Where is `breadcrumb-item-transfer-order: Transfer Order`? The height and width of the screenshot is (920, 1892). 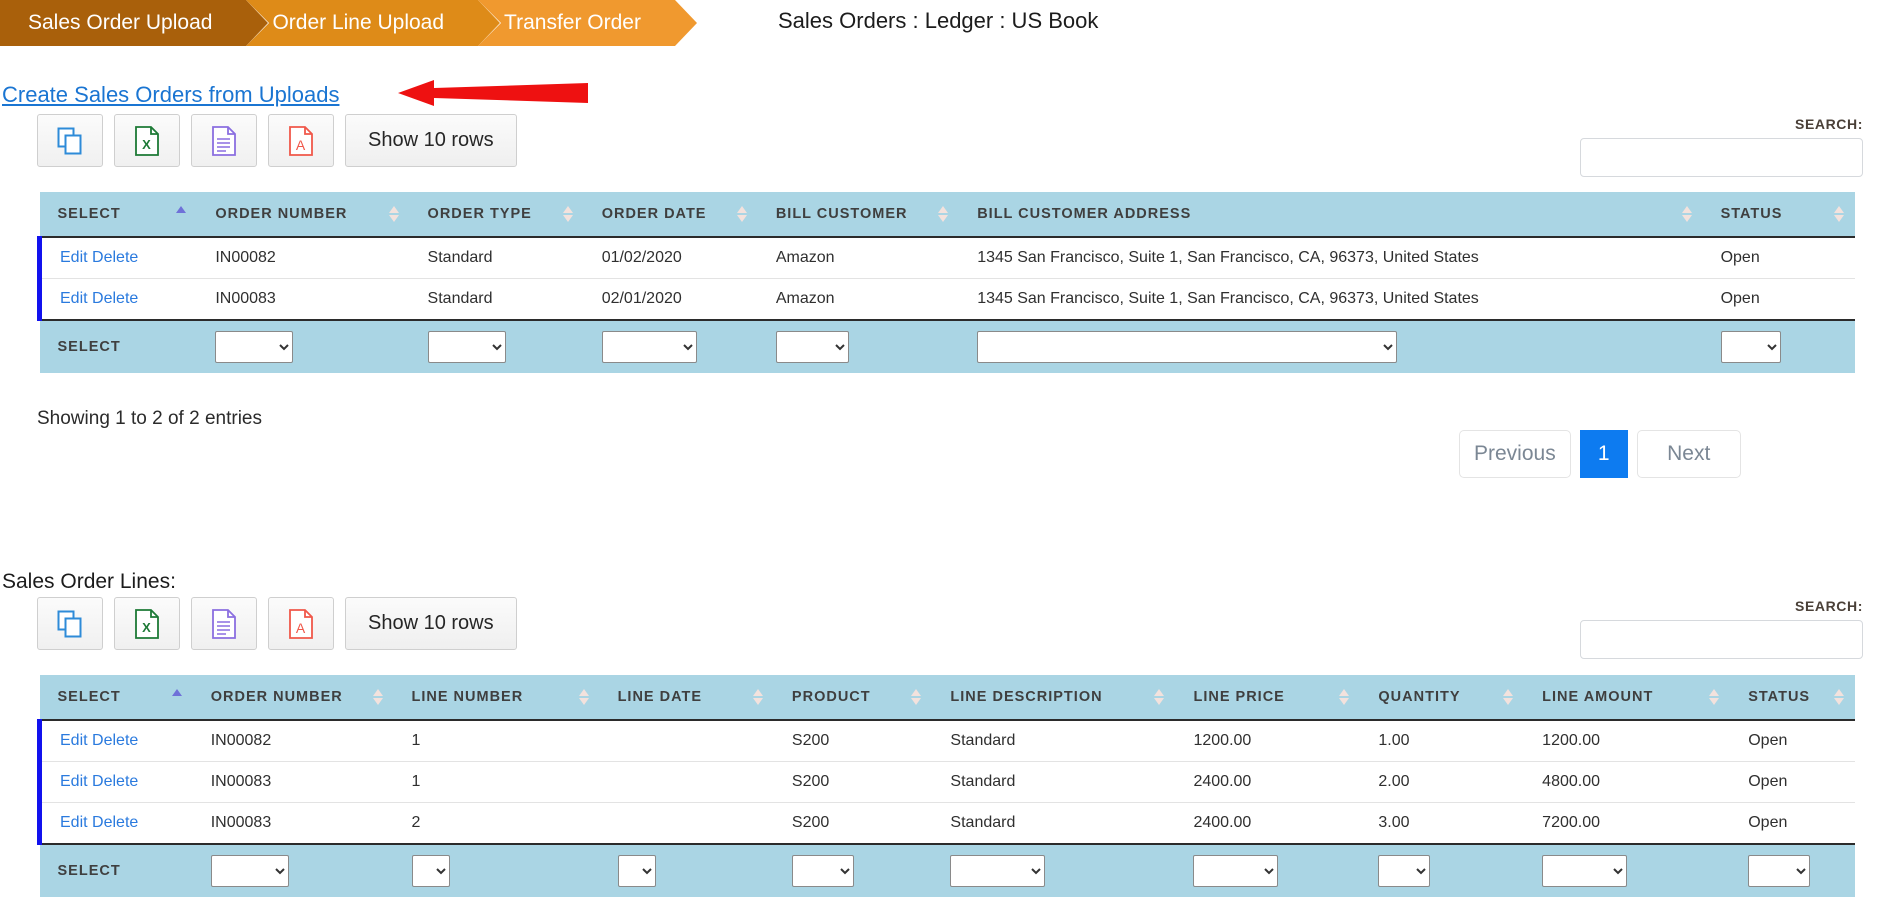
breadcrumb-item-transfer-order: Transfer Order is located at coordinates (588, 23).